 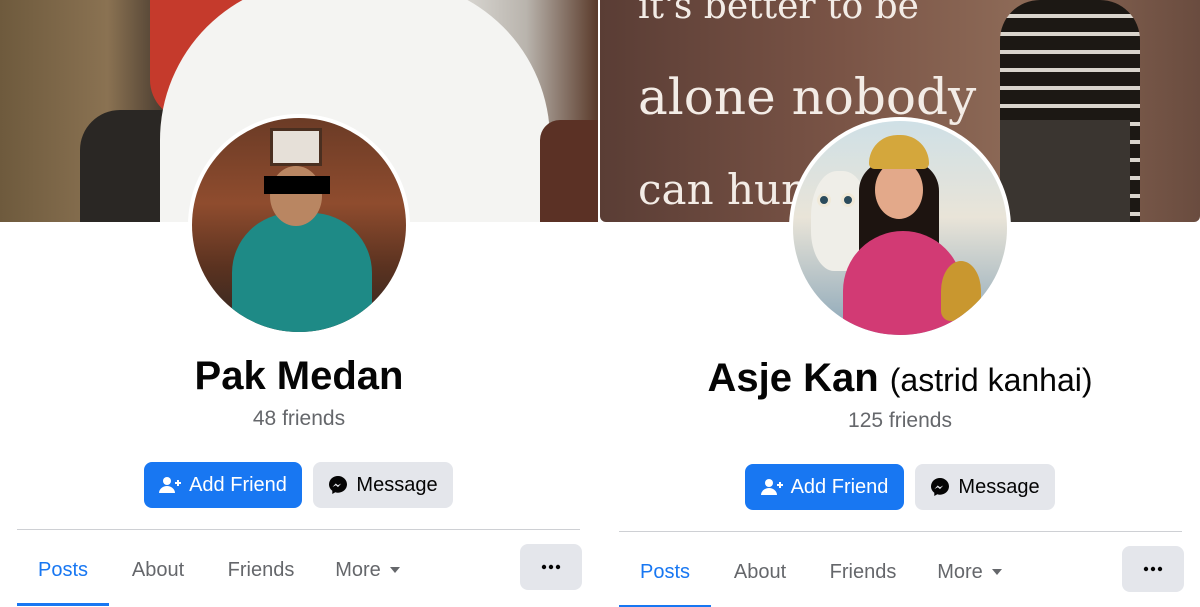 What do you see at coordinates (297, 185) in the screenshot?
I see `censor-bar` at bounding box center [297, 185].